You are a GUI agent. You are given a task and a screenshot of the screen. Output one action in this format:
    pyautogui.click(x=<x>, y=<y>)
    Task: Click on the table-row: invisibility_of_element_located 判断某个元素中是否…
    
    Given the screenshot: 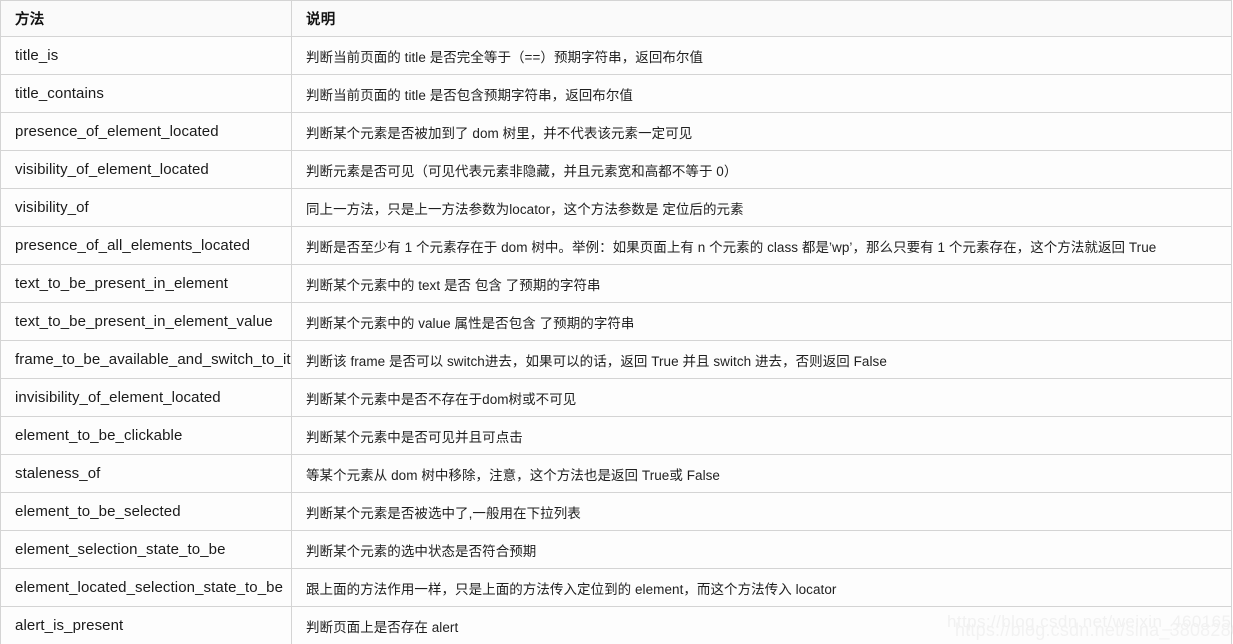 What is the action you would take?
    pyautogui.click(x=616, y=397)
    